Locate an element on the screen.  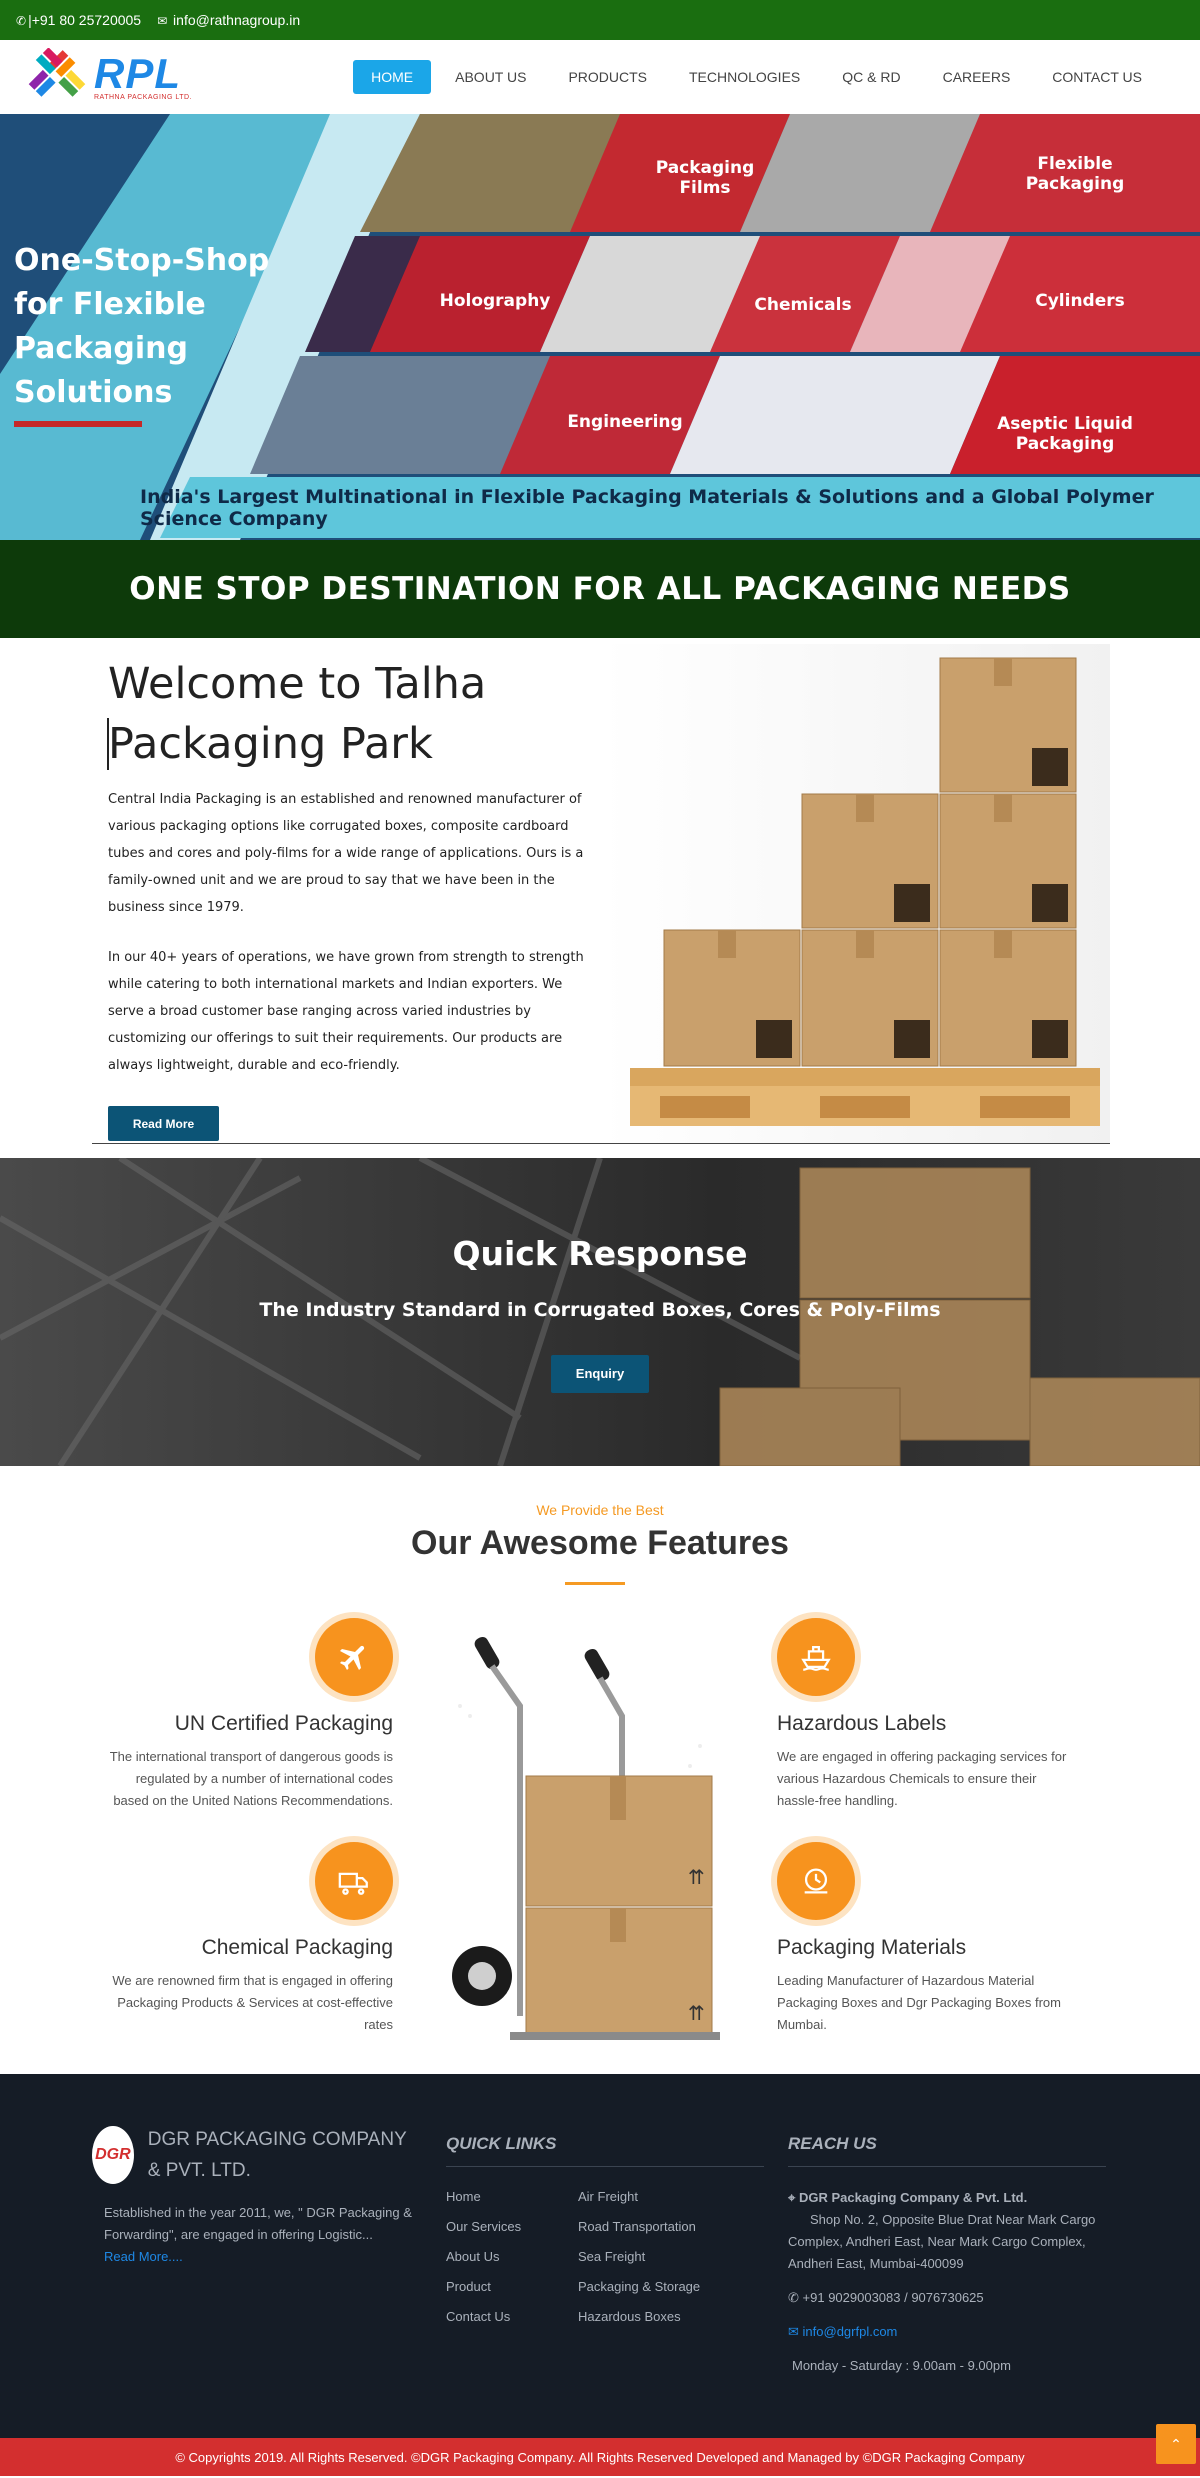
tile-flexible-packaging: Flexible Packaging is located at coordinates (1075, 174).